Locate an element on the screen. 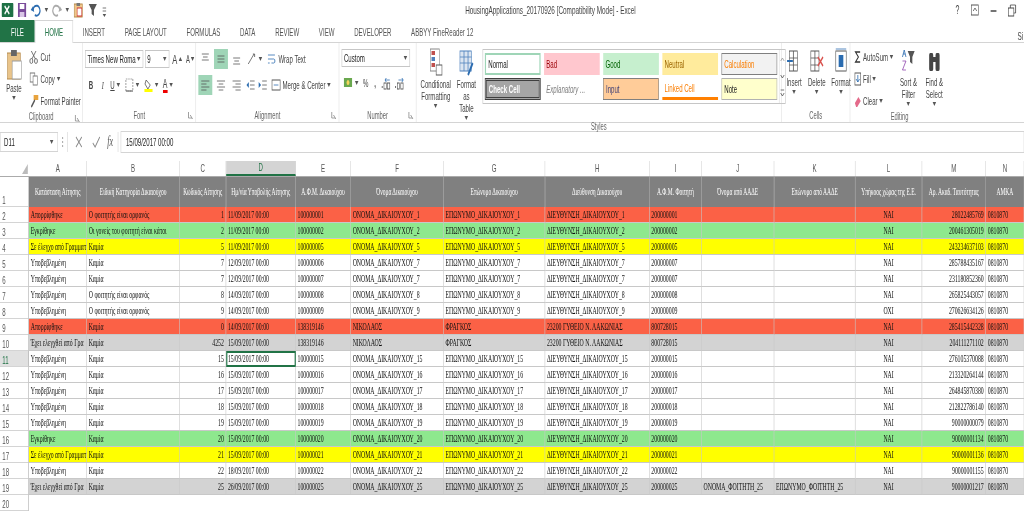  row-number: 19 is located at coordinates (14, 487).